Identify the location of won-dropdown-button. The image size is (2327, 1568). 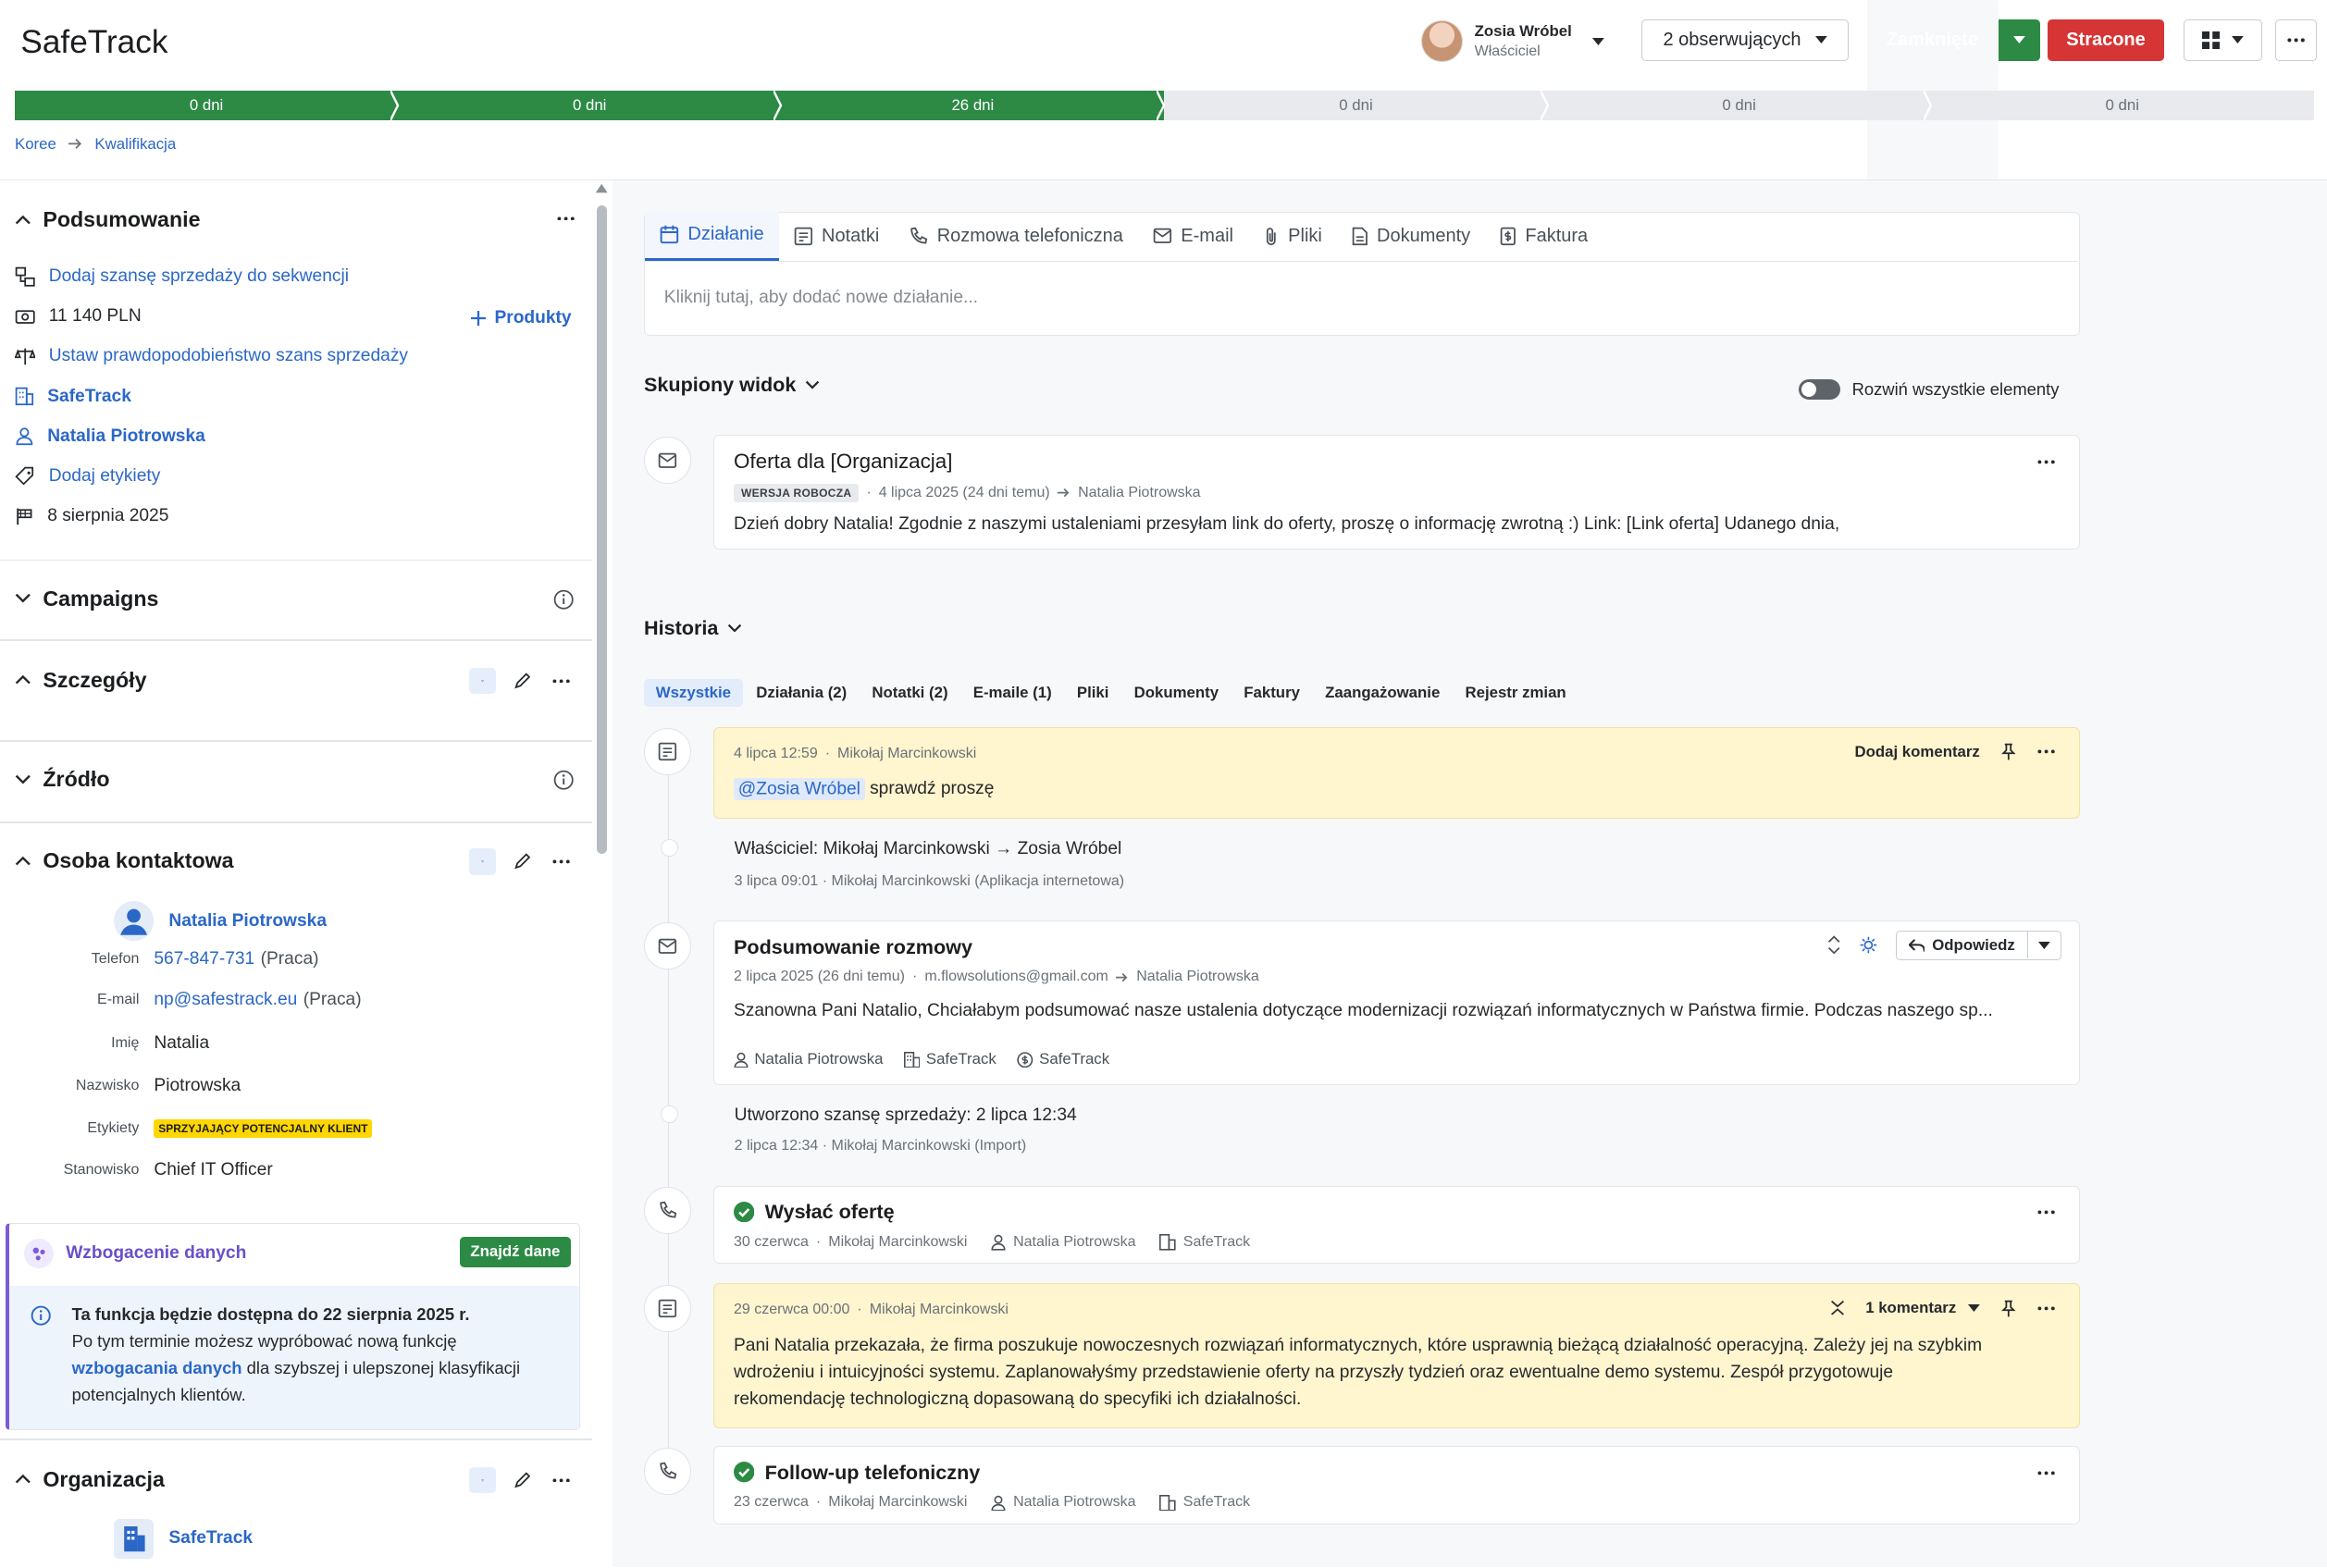
(2019, 40).